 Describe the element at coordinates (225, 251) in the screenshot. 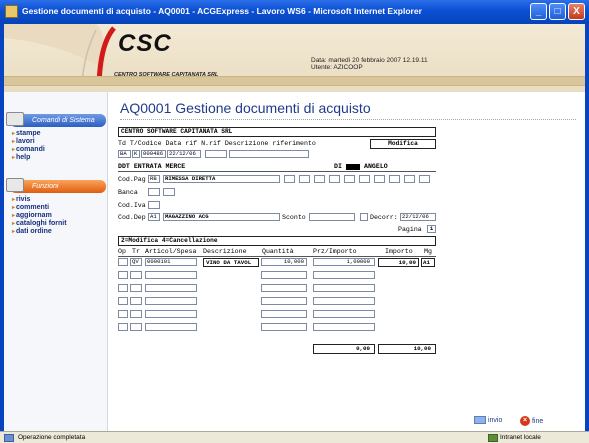

I see `col-description: Descrizione` at that location.